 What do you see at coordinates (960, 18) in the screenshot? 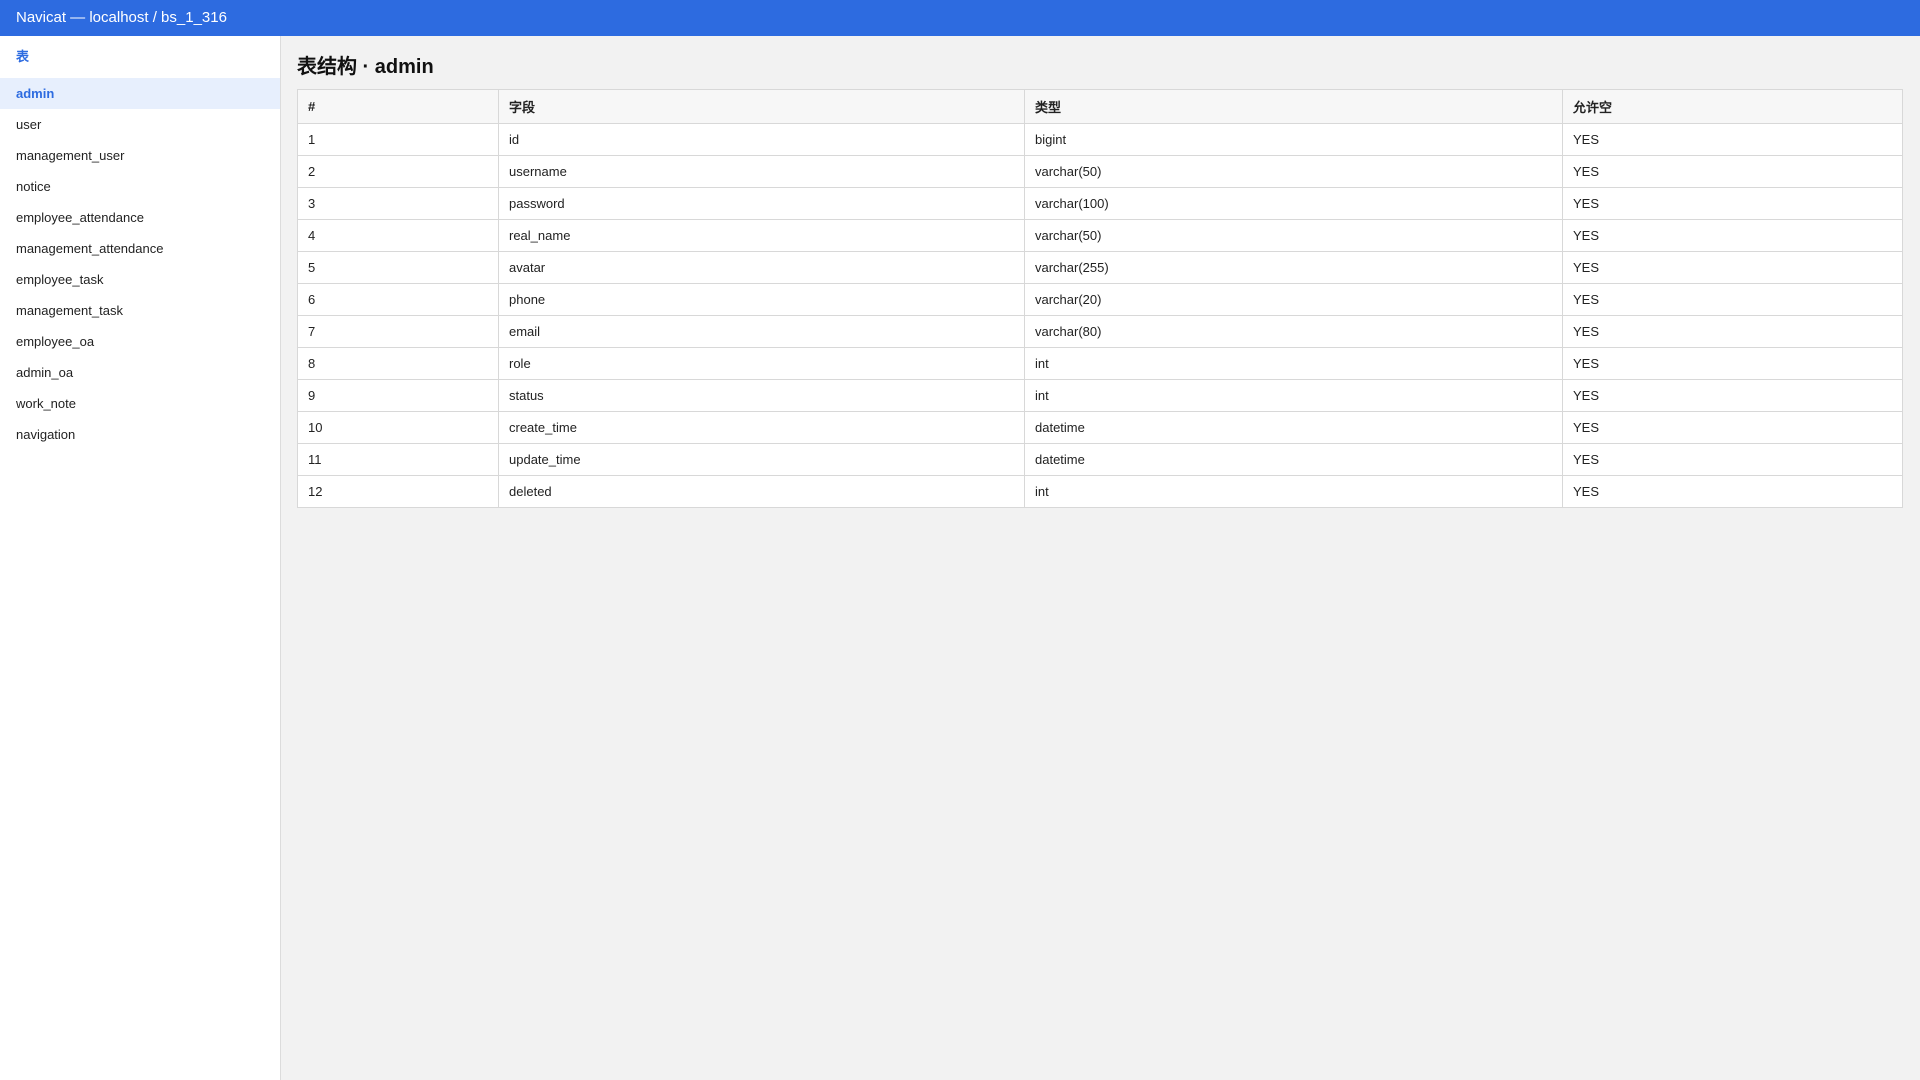
I see `window-title-bar: Navicat — localhost / bs_1_316` at bounding box center [960, 18].